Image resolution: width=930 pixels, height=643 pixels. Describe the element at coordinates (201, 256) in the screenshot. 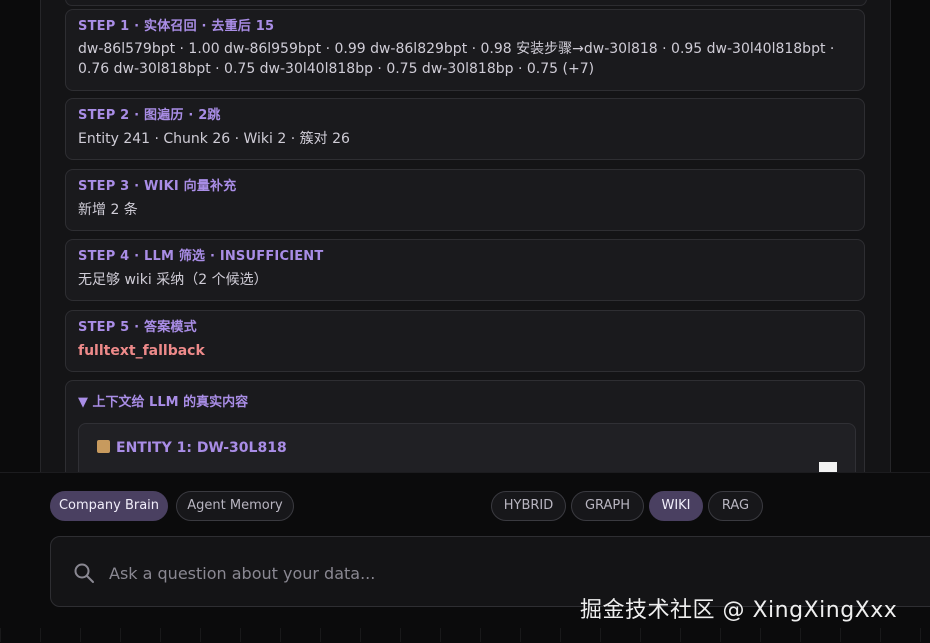

I see `step-title: STEP 4 · LLM 筛选 · INSUFFICIENT` at that location.